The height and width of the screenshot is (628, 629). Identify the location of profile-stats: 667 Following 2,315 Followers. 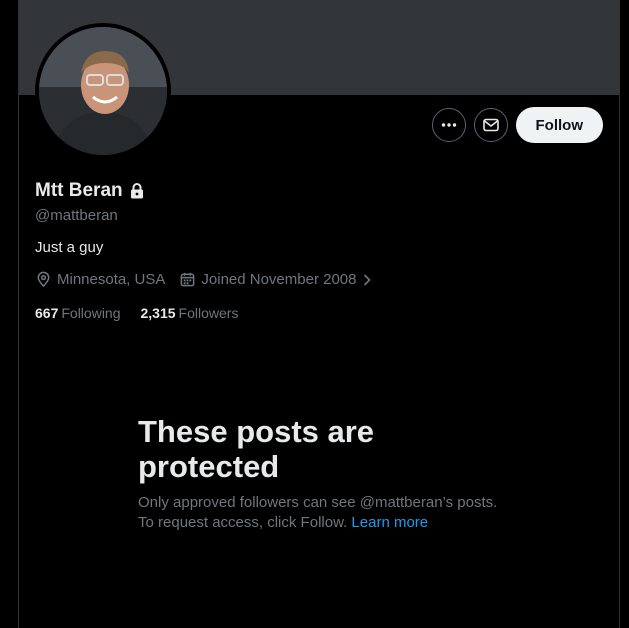
(136, 313).